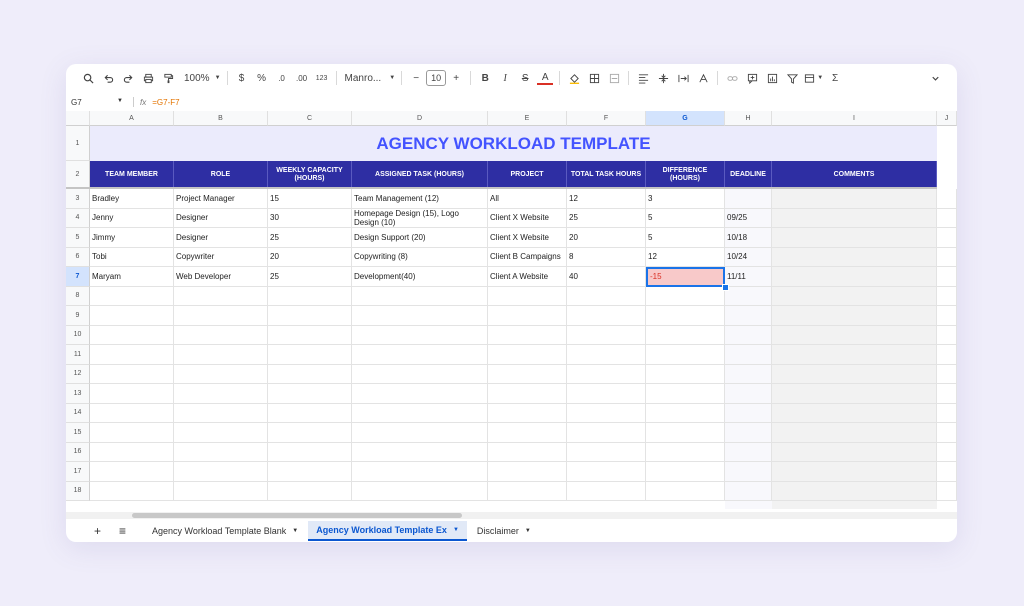  What do you see at coordinates (132, 118) in the screenshot?
I see `column-header-a: A` at bounding box center [132, 118].